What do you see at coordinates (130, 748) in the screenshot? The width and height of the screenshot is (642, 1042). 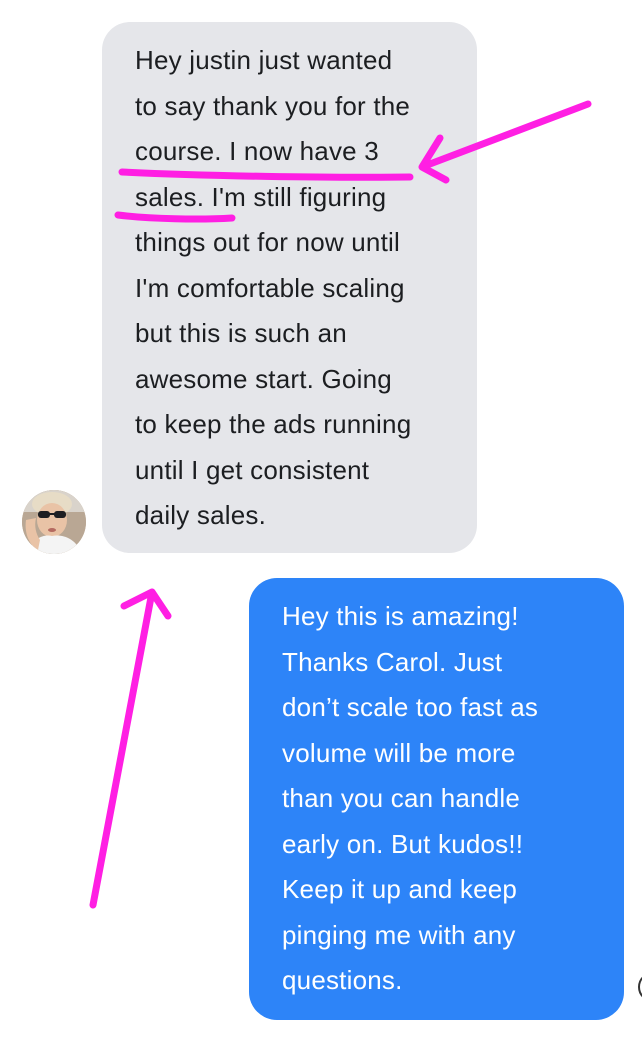 I see `arrow-to-incoming-bubble` at bounding box center [130, 748].